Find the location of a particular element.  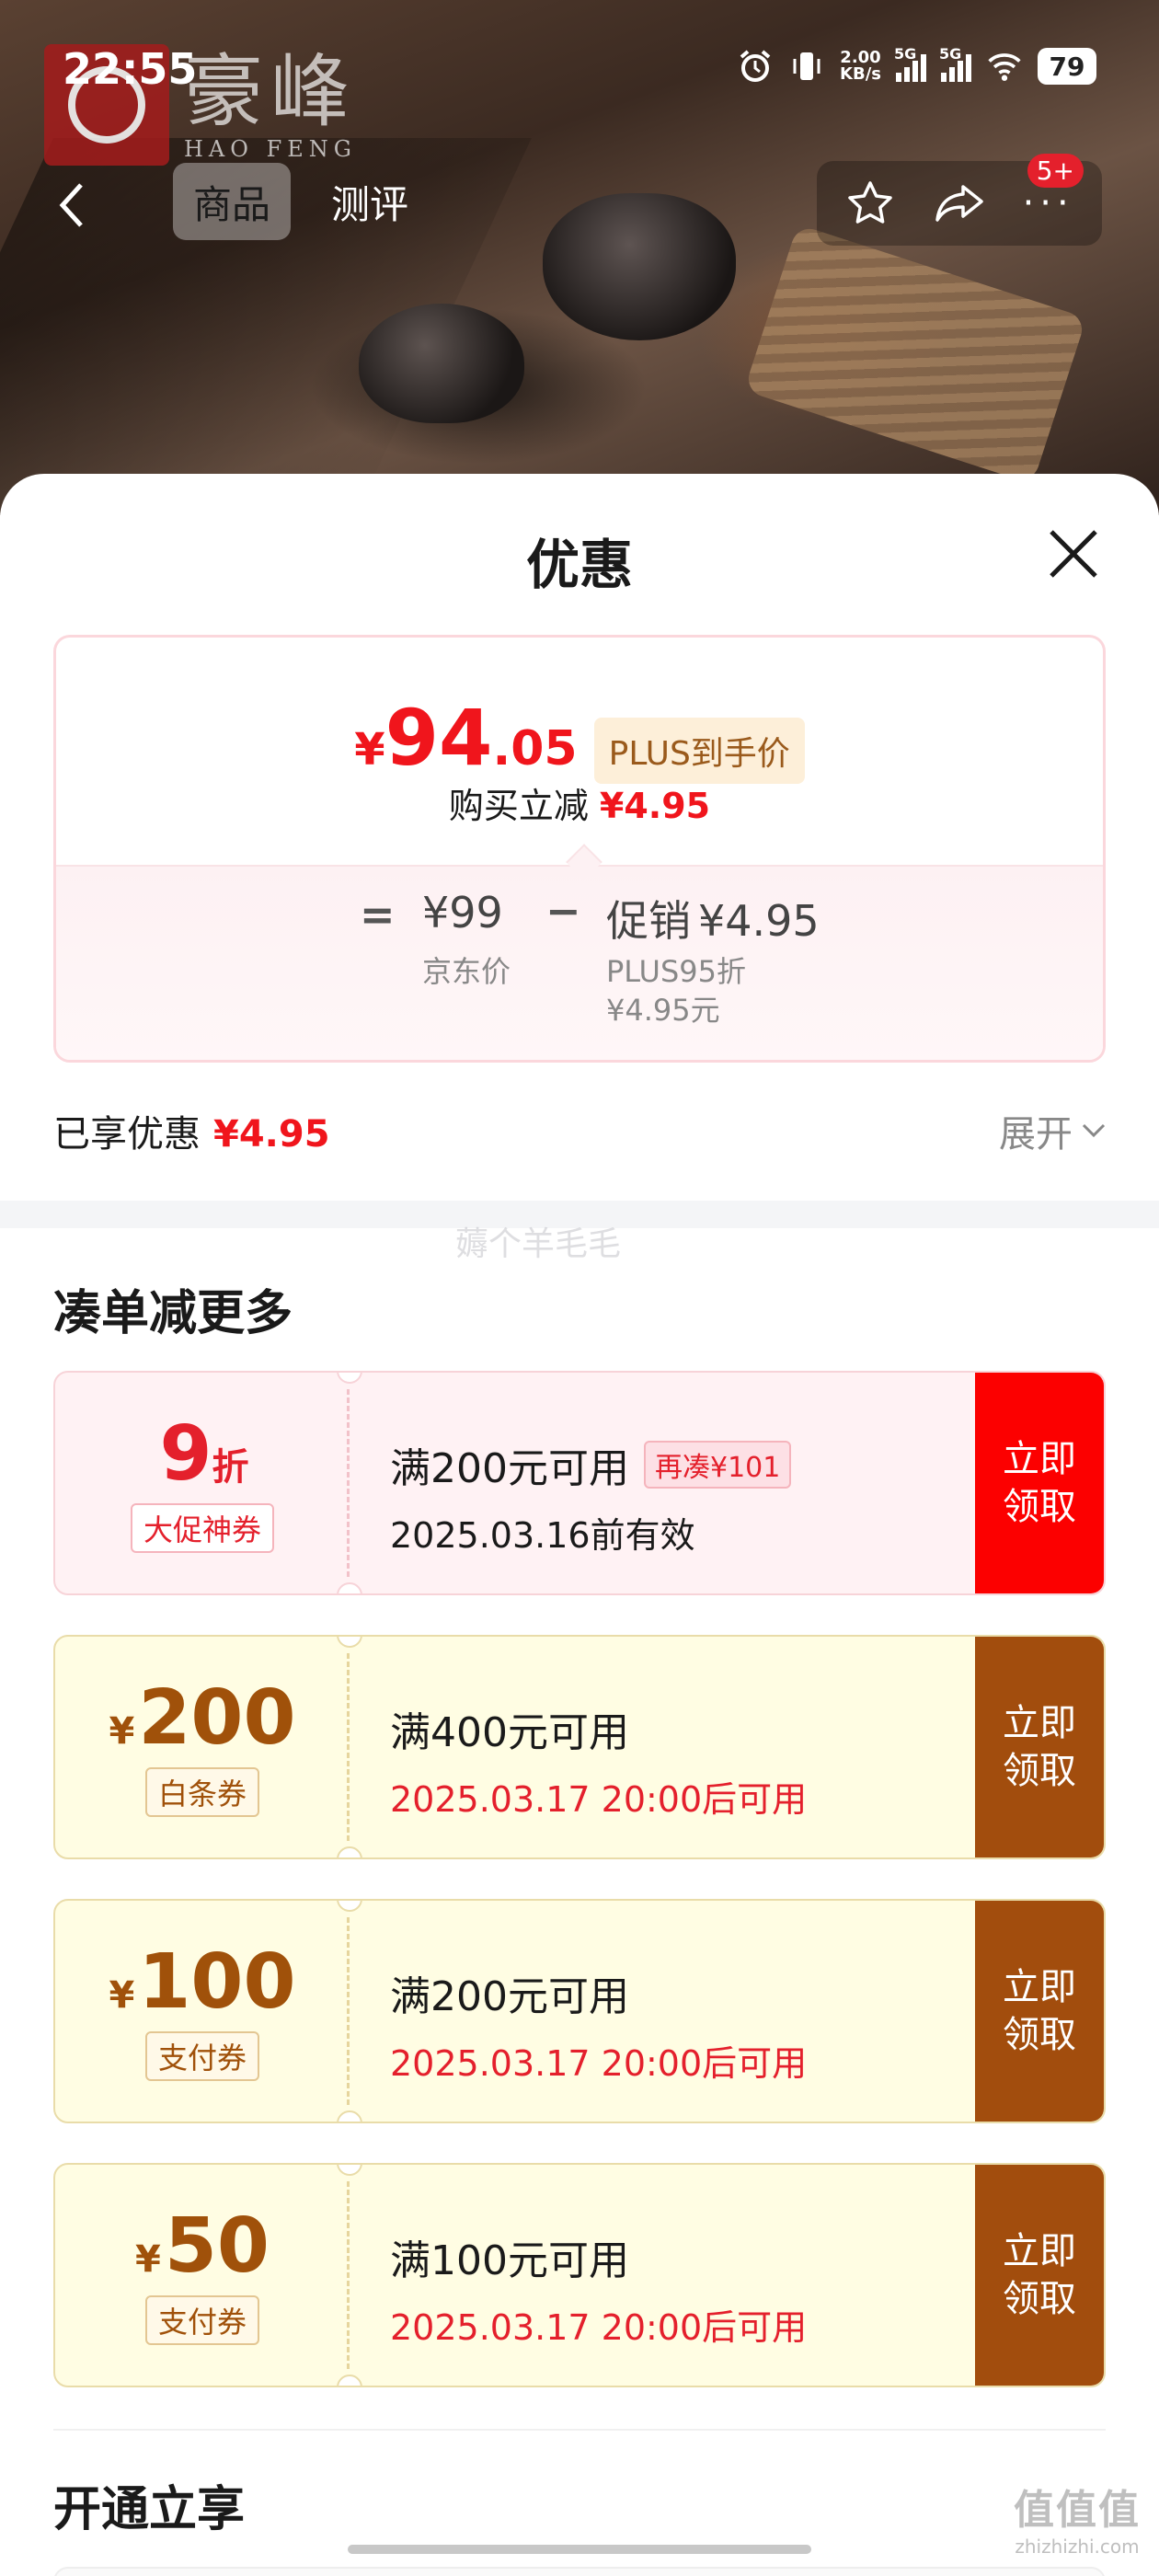

chevron-left-icon is located at coordinates (71, 205).